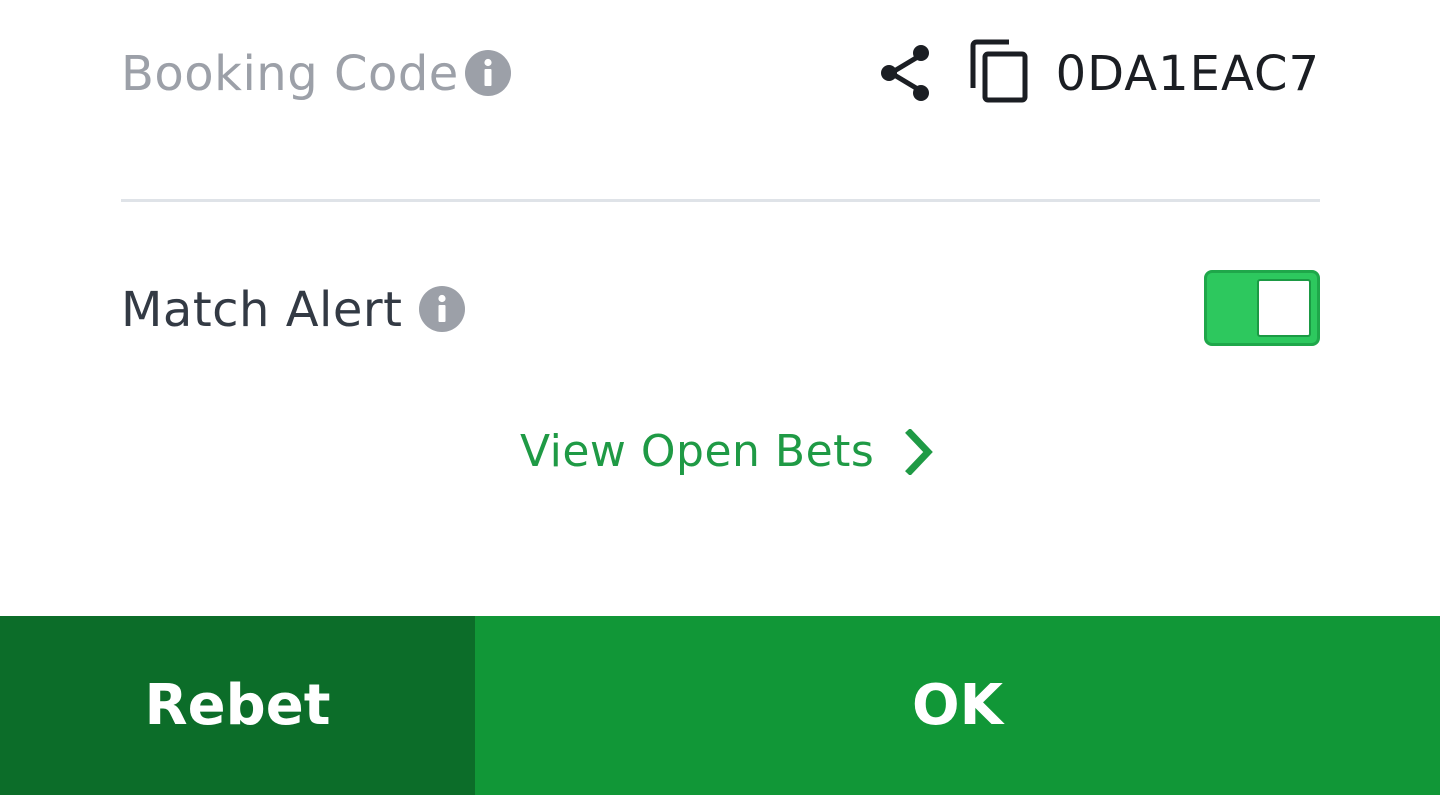 The image size is (1440, 795). Describe the element at coordinates (290, 74) in the screenshot. I see `booking-code-label: Booking Code` at that location.